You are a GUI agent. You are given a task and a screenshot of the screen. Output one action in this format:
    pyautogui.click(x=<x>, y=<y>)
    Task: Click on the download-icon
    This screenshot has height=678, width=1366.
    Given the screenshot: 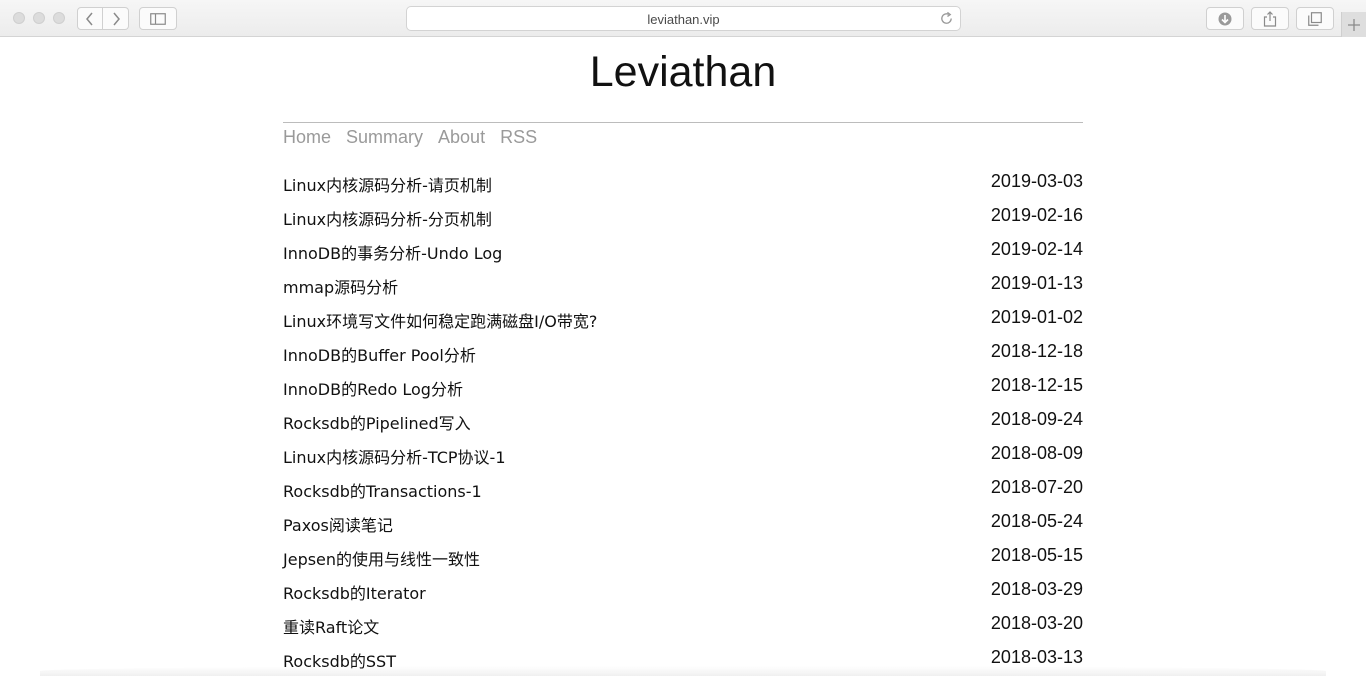 What is the action you would take?
    pyautogui.click(x=1225, y=19)
    